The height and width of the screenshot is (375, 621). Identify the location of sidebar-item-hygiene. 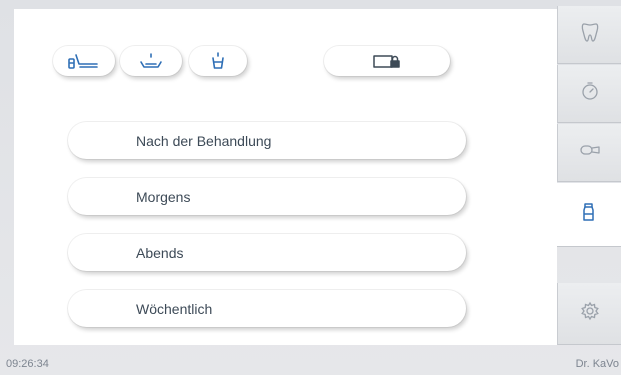
(589, 215).